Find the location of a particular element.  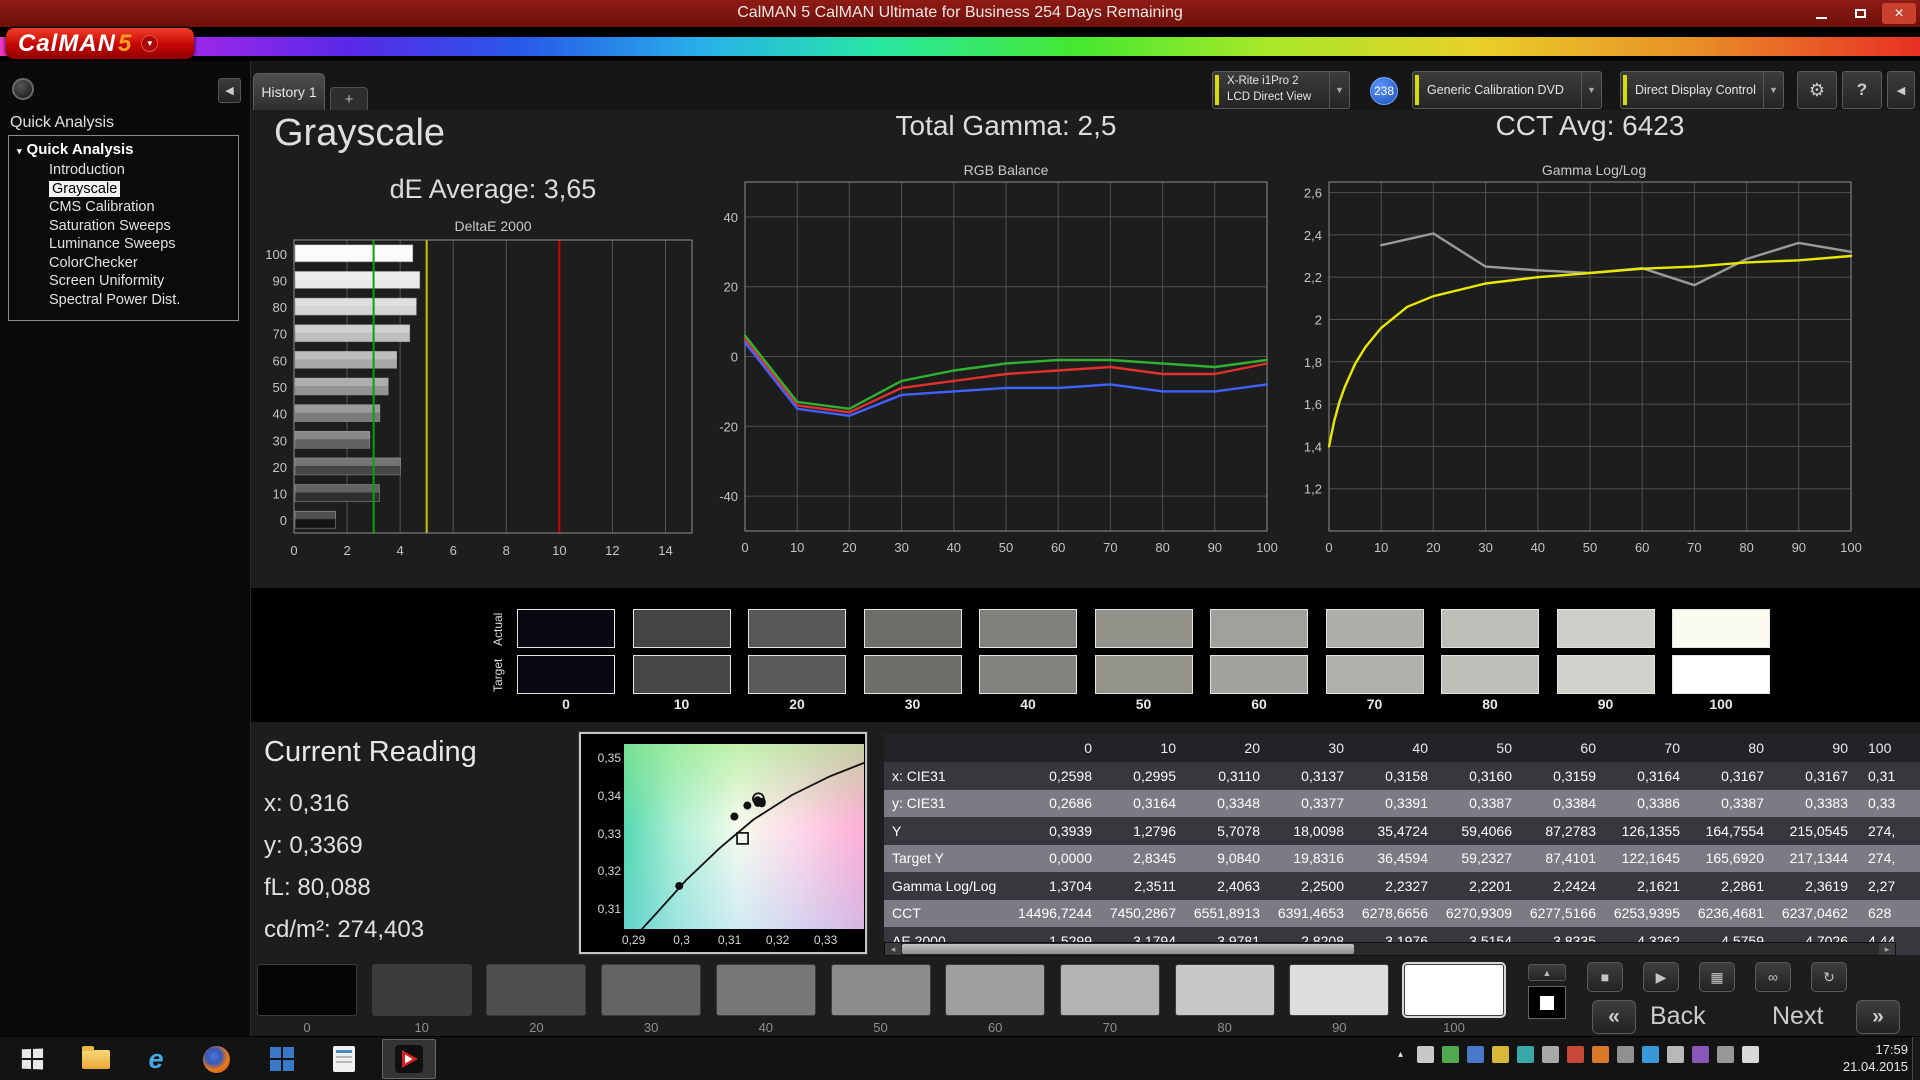

settings-button: ⚙ is located at coordinates (1817, 90).